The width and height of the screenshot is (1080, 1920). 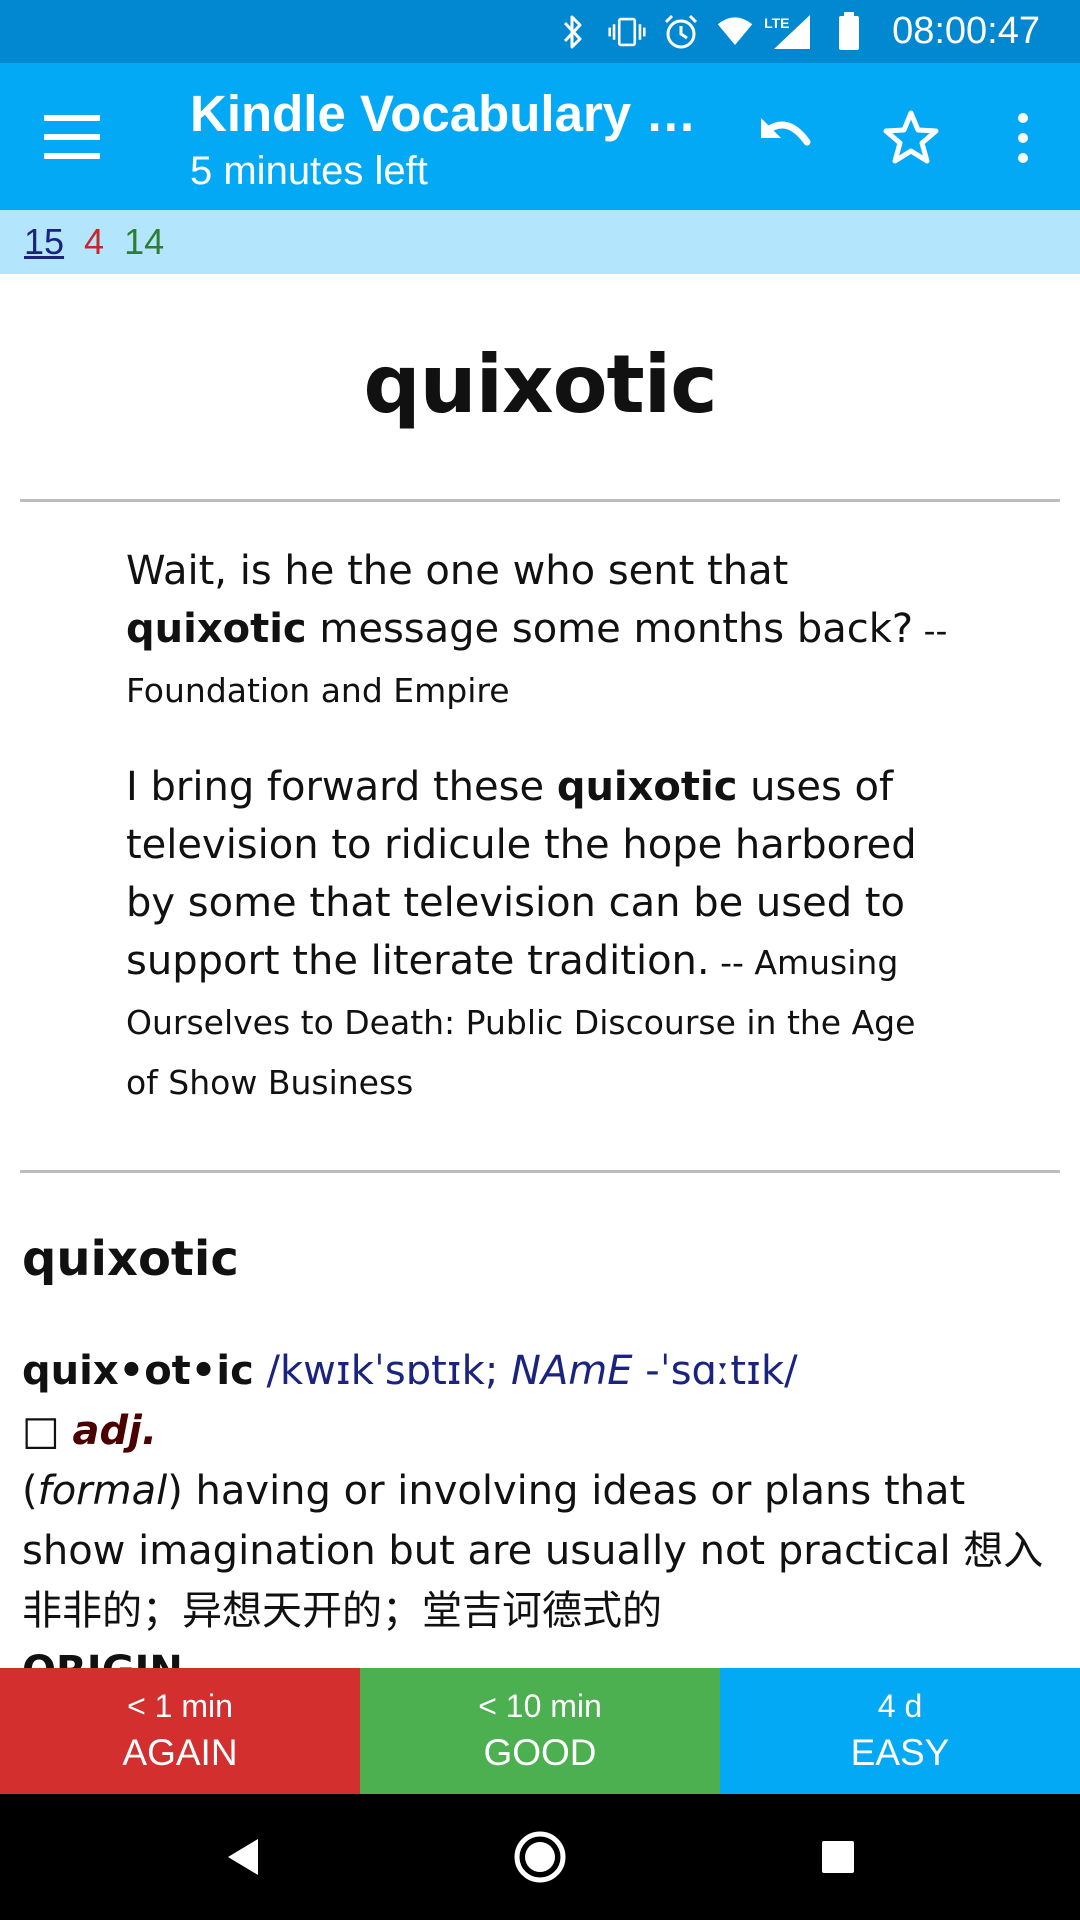 I want to click on card-word: quixotic, so click(x=540, y=384).